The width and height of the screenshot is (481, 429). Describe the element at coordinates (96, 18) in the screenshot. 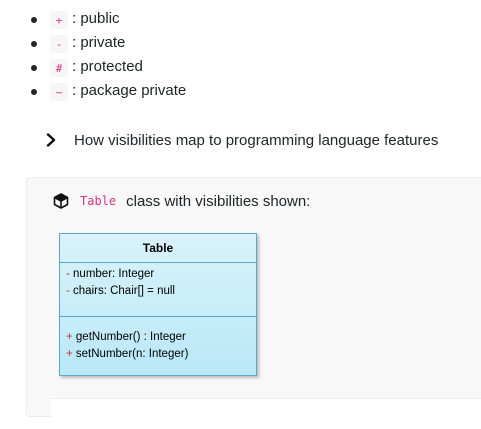

I see `visibility-label: : public` at that location.